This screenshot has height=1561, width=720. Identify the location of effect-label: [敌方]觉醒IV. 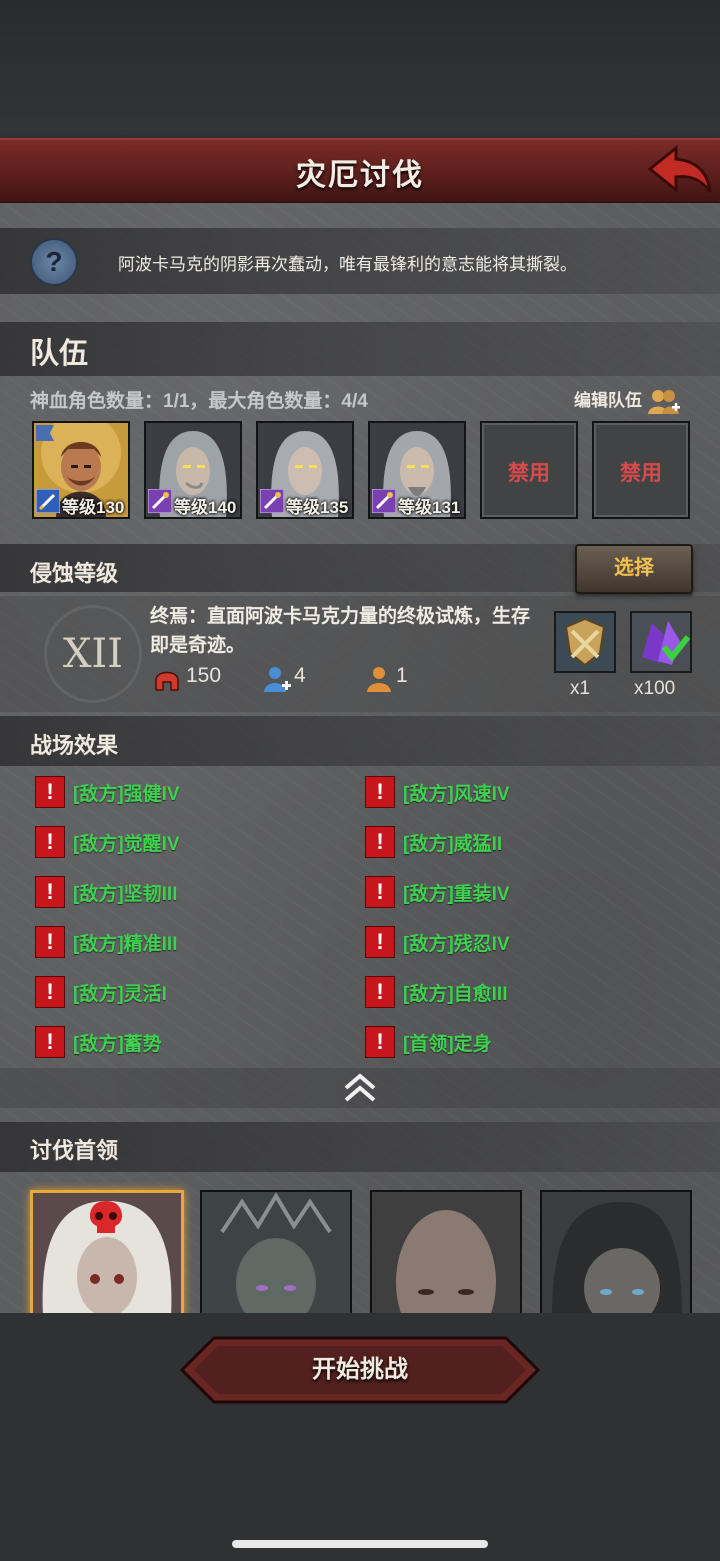
(126, 844).